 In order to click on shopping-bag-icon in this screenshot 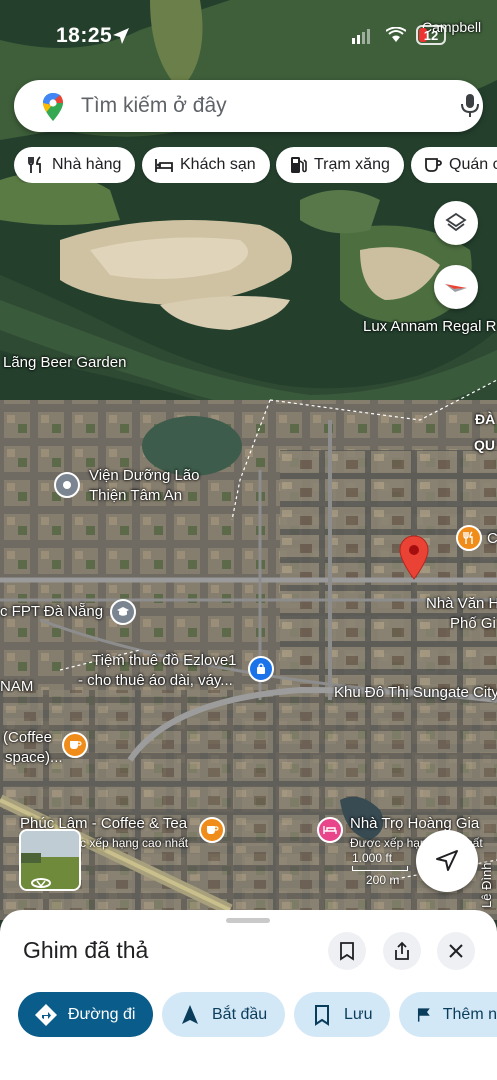, I will do `click(261, 668)`.